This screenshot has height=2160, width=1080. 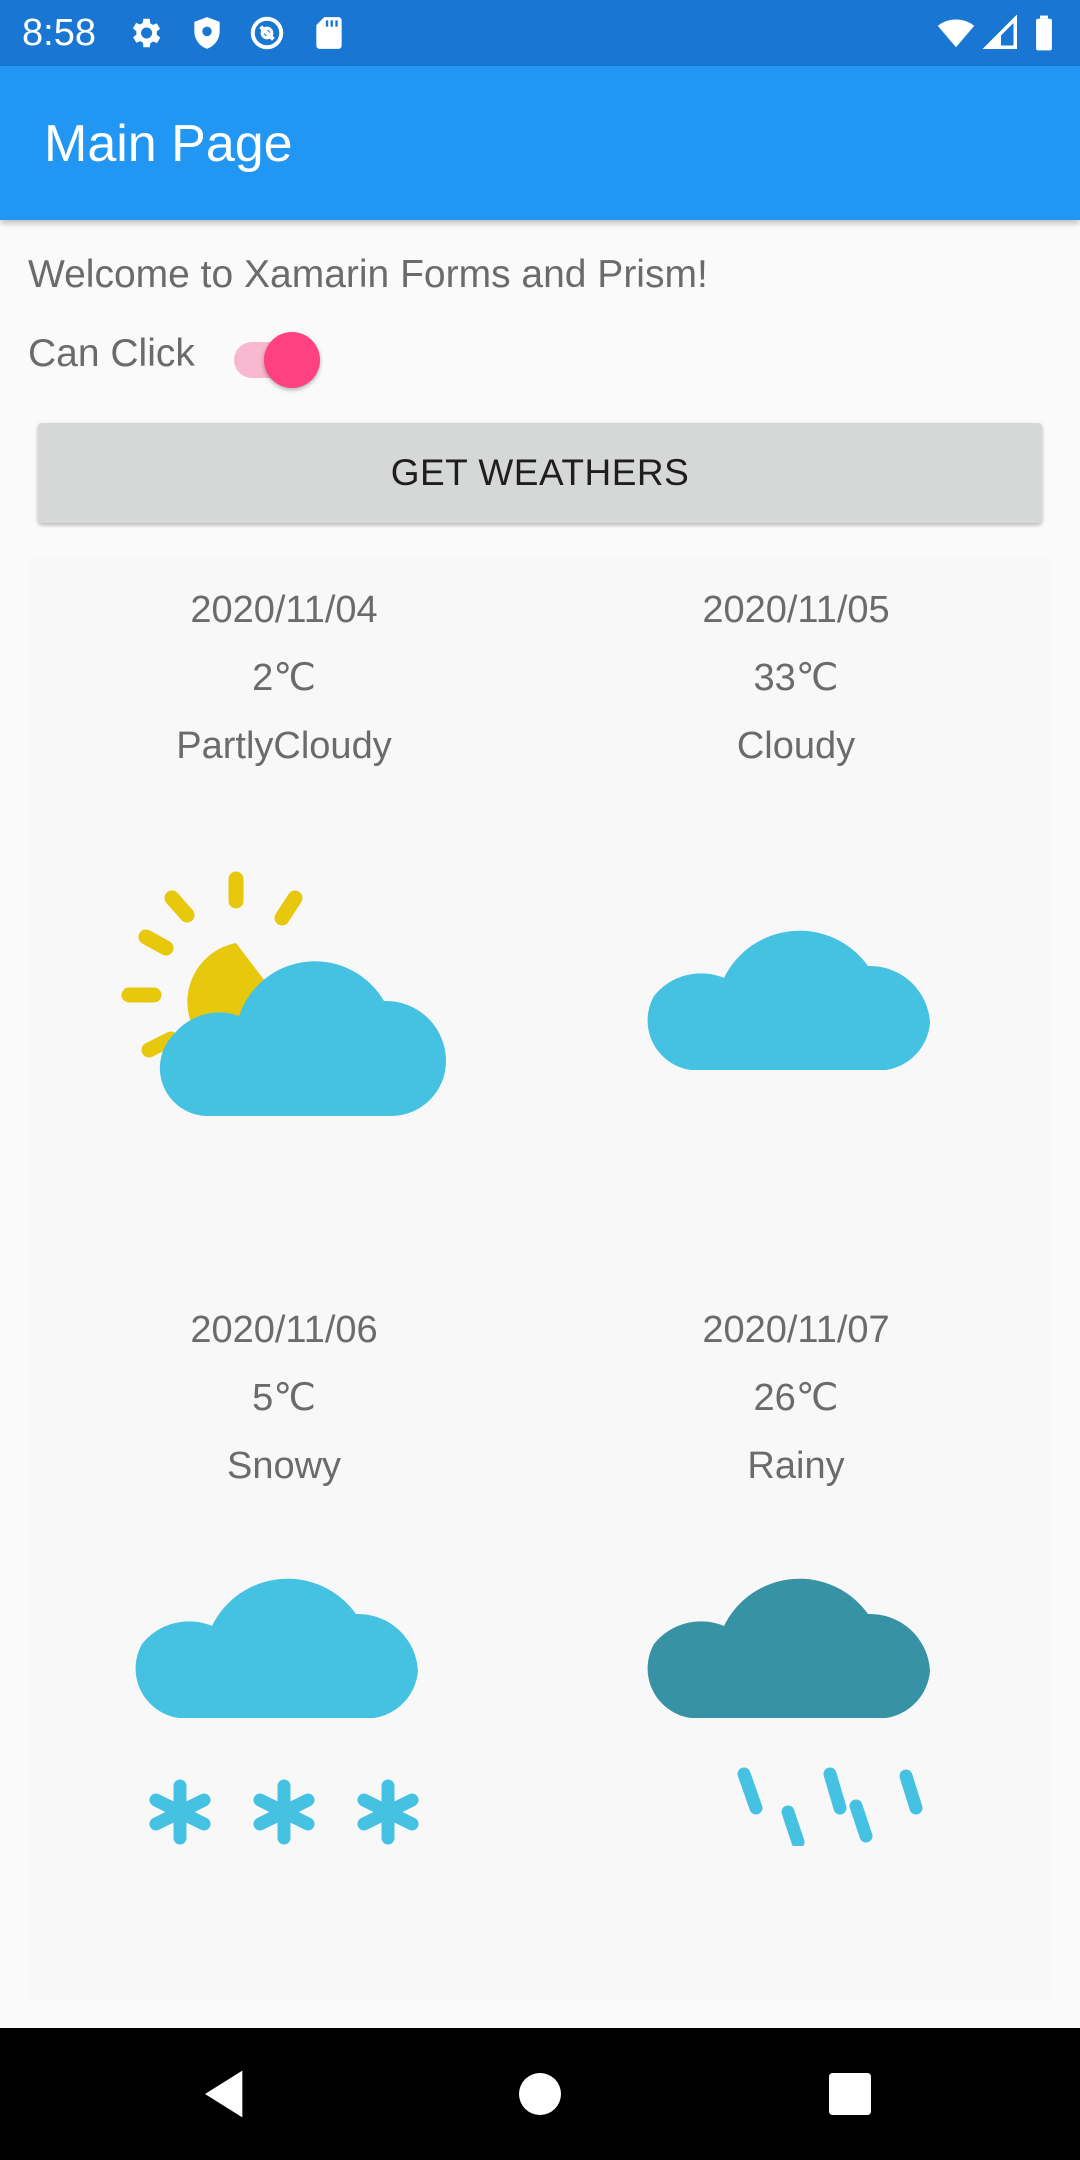 What do you see at coordinates (267, 33) in the screenshot?
I see `at-sign-icon` at bounding box center [267, 33].